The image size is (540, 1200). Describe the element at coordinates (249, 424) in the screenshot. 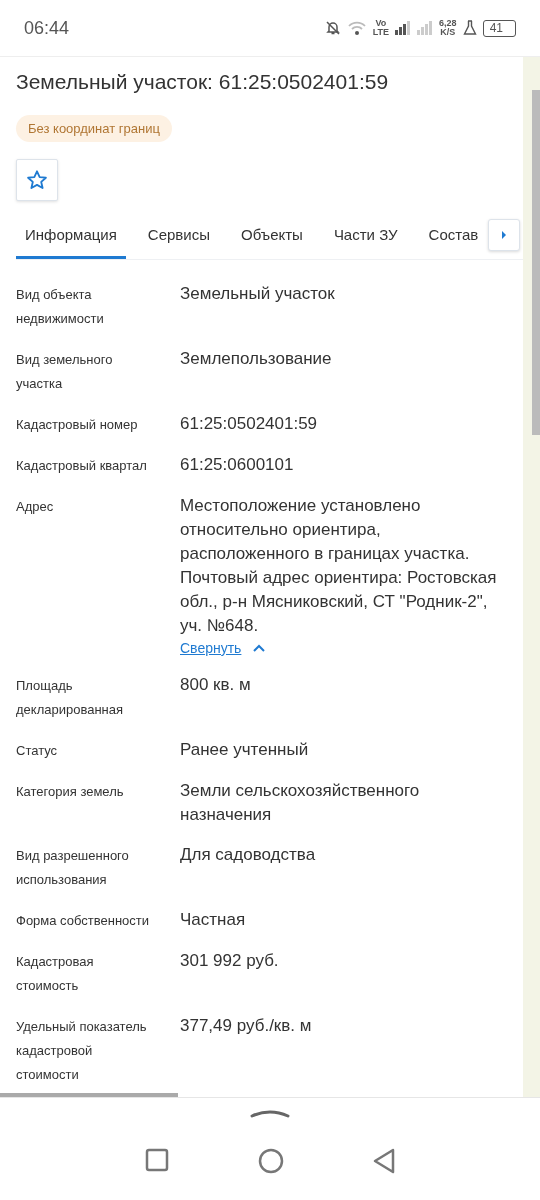

I see `field-value: 61:25:0502401:59` at that location.